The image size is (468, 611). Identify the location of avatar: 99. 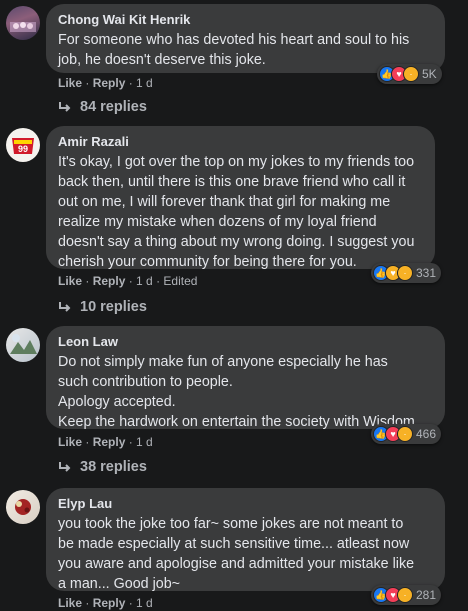
(23, 145).